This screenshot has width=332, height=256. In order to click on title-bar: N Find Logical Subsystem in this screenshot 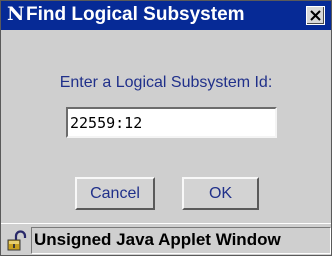, I will do `click(166, 15)`.